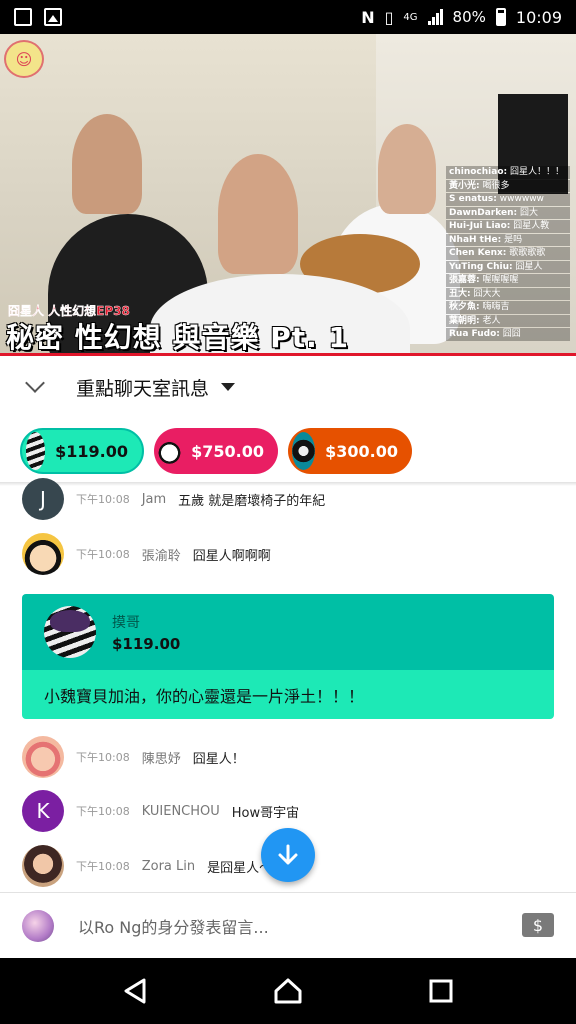 The width and height of the screenshot is (576, 1024). I want to click on chat-message: 下午10:08 張渝聆 囧星人啊啊啊, so click(292, 554).